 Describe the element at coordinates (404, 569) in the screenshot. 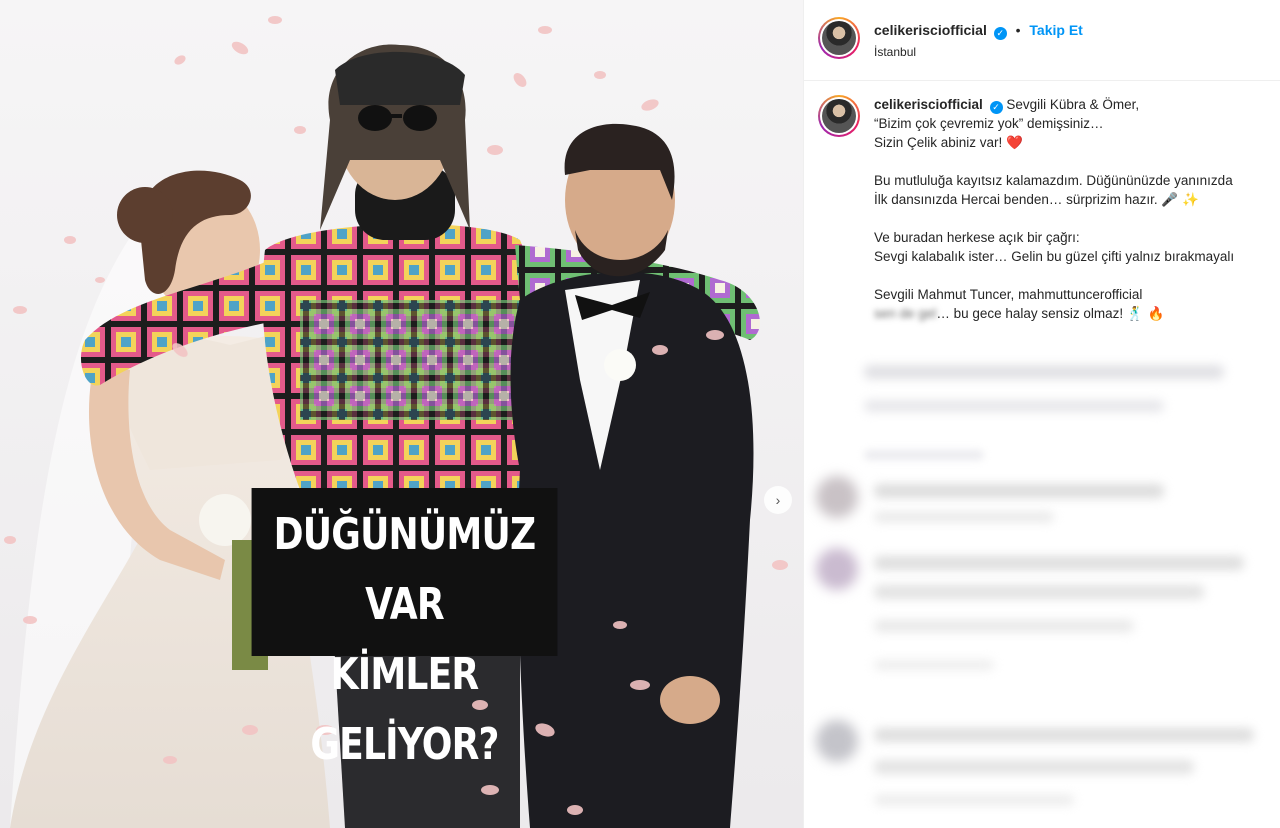

I see `overlay-line-1: DÜĞÜNÜMÜZ VAR` at that location.